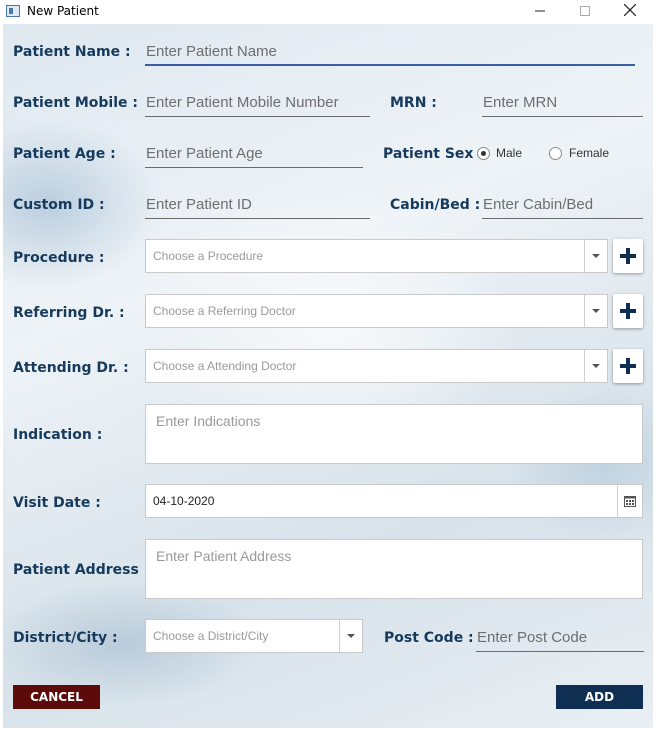  What do you see at coordinates (71, 368) in the screenshot?
I see `attending-dr-label: Attending Dr. :` at bounding box center [71, 368].